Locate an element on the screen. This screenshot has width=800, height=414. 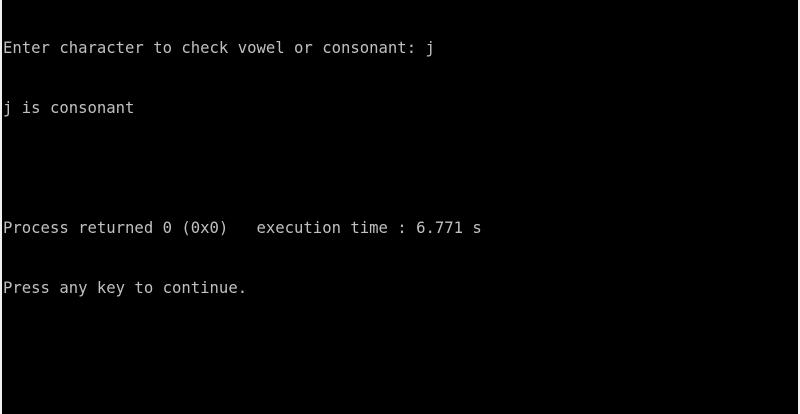
console-line-result: j is consonant is located at coordinates (69, 108).